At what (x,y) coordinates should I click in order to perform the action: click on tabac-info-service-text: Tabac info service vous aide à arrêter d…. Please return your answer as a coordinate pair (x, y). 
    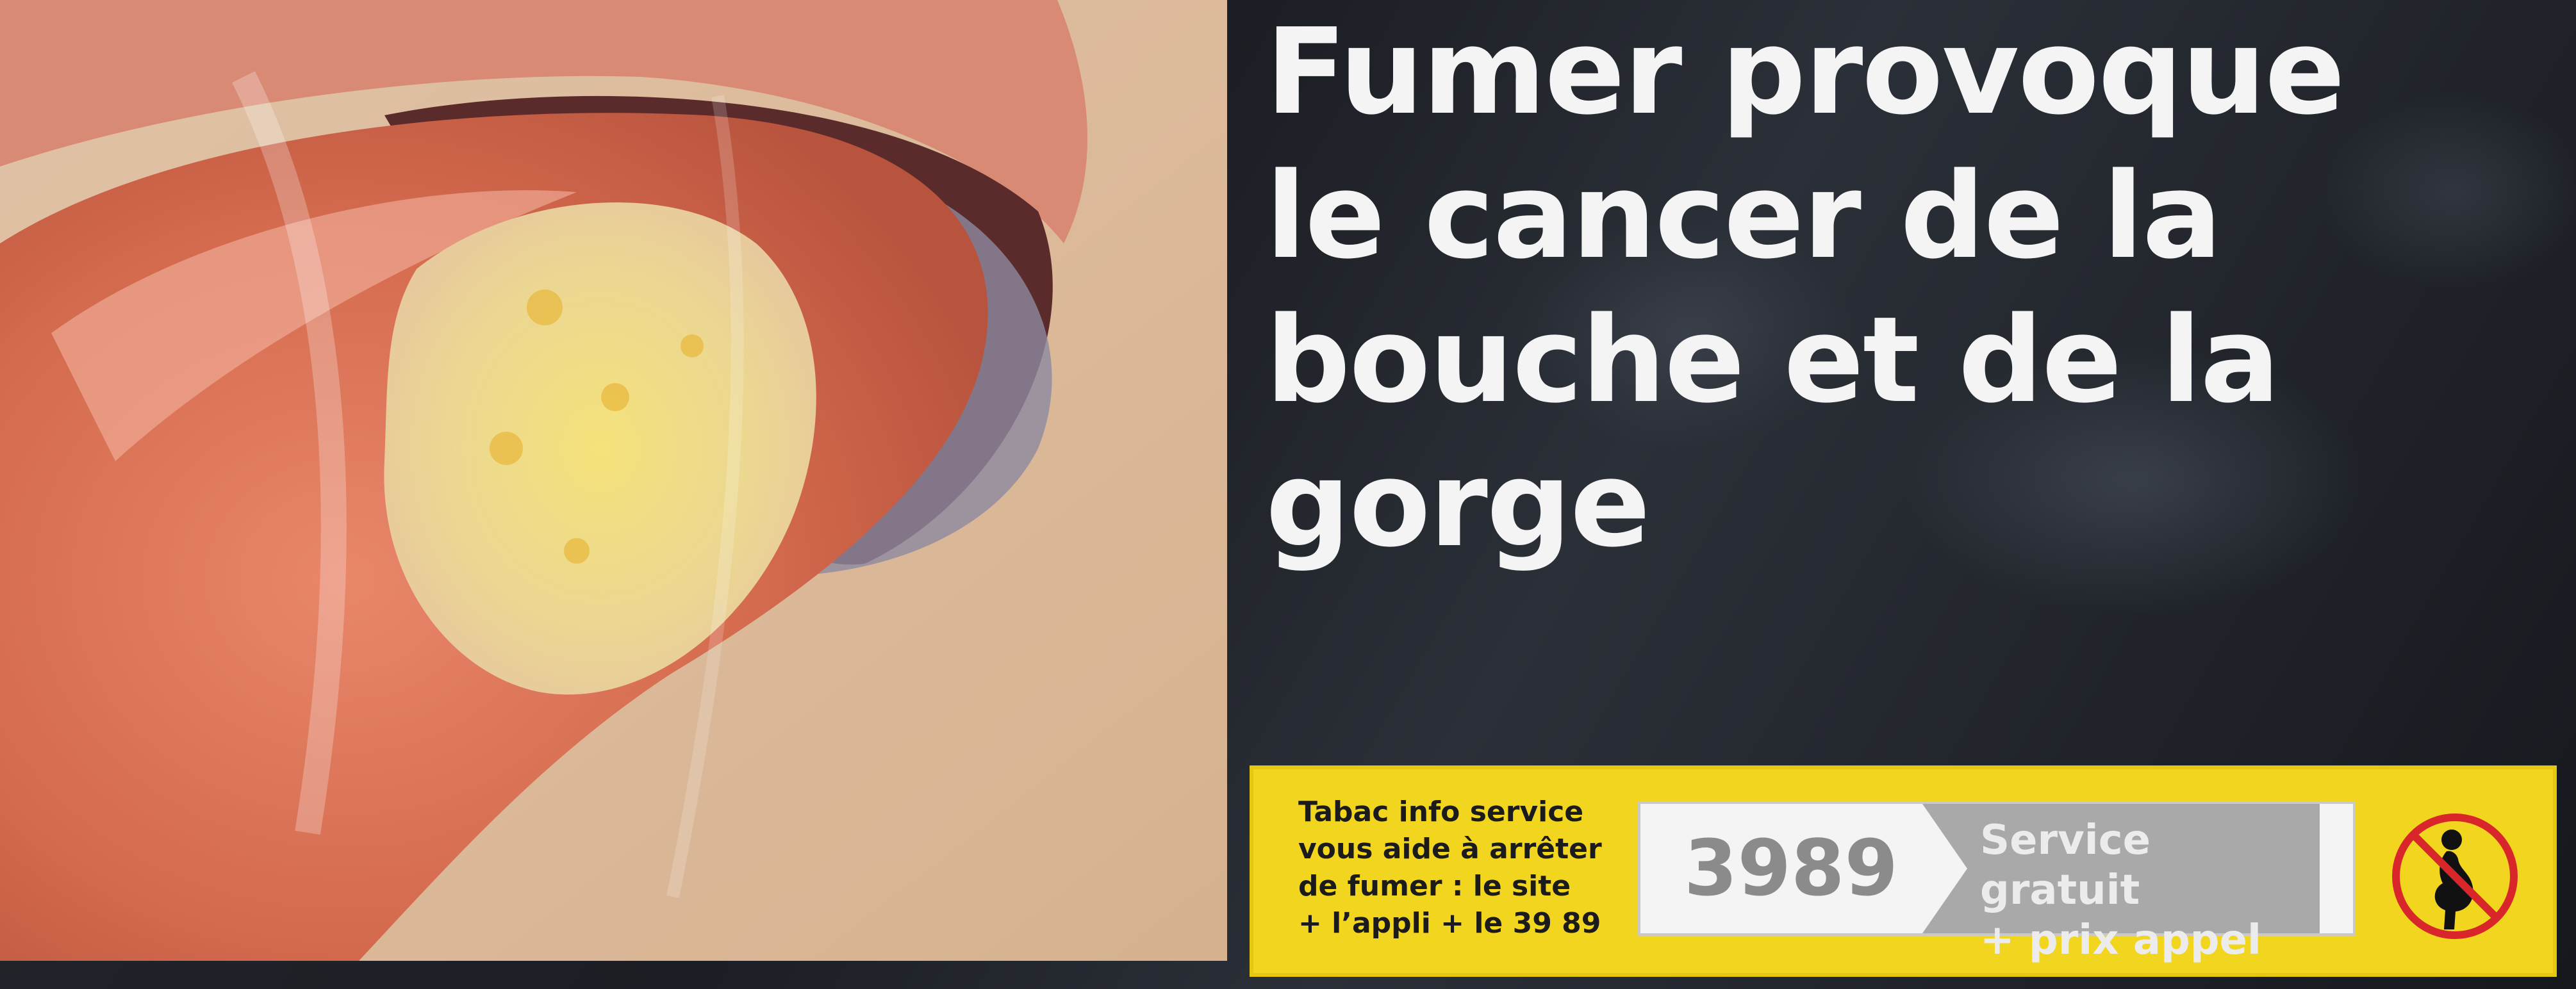
    Looking at the image, I should click on (1450, 868).